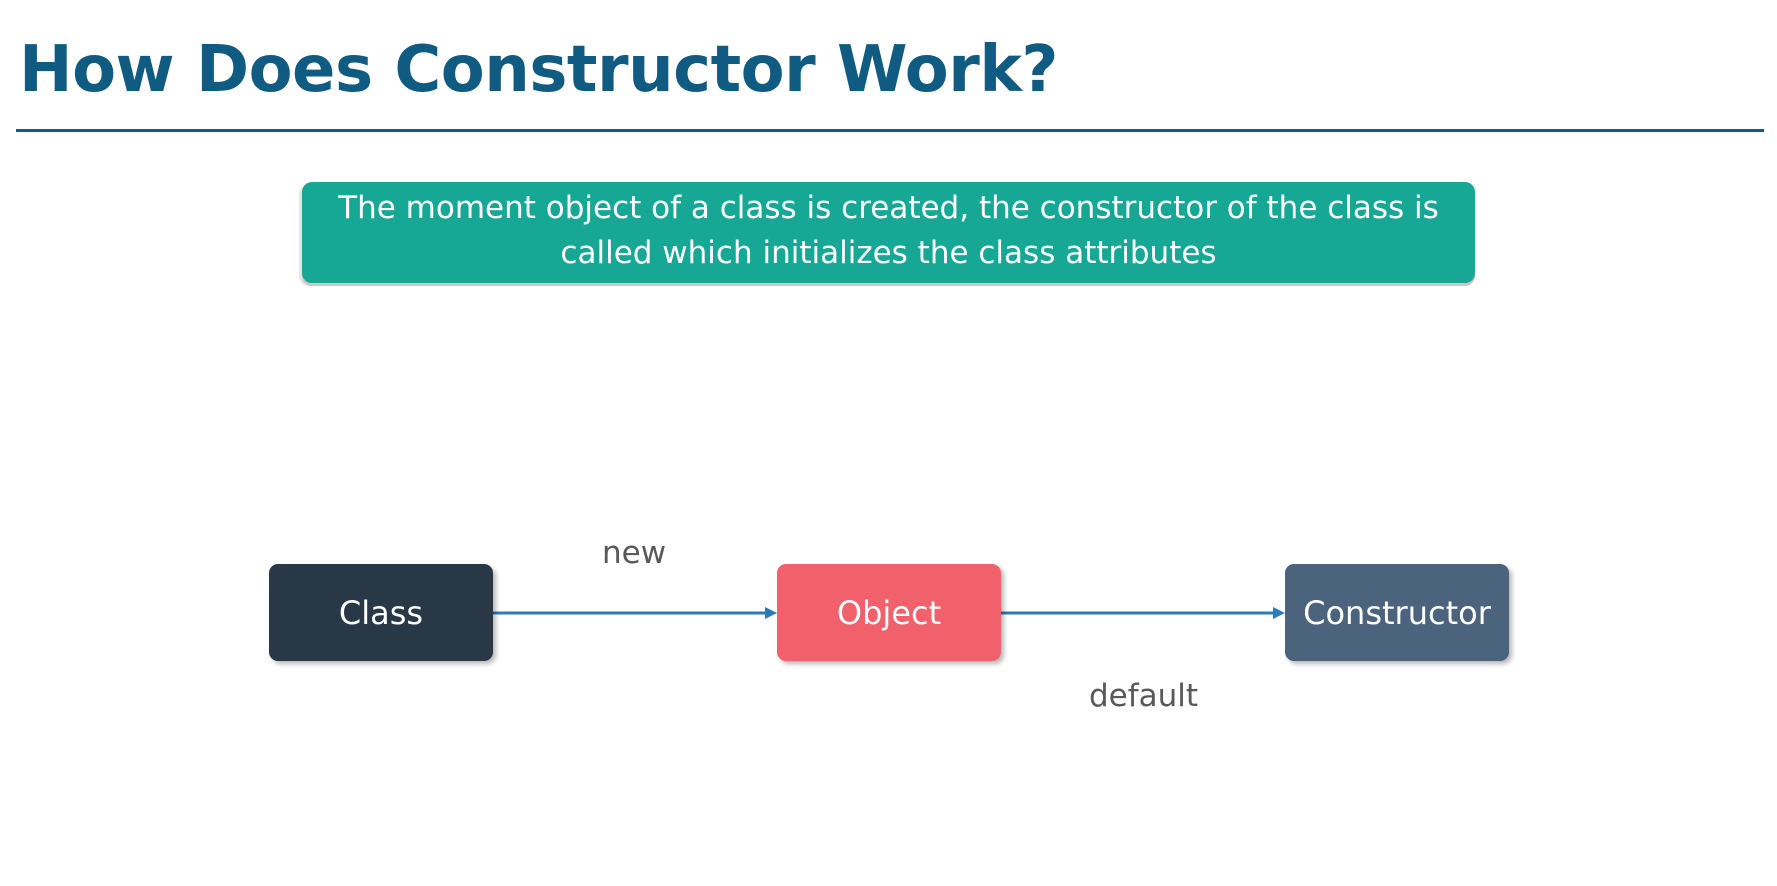  Describe the element at coordinates (635, 613) in the screenshot. I see `arrow-class-to-object` at that location.